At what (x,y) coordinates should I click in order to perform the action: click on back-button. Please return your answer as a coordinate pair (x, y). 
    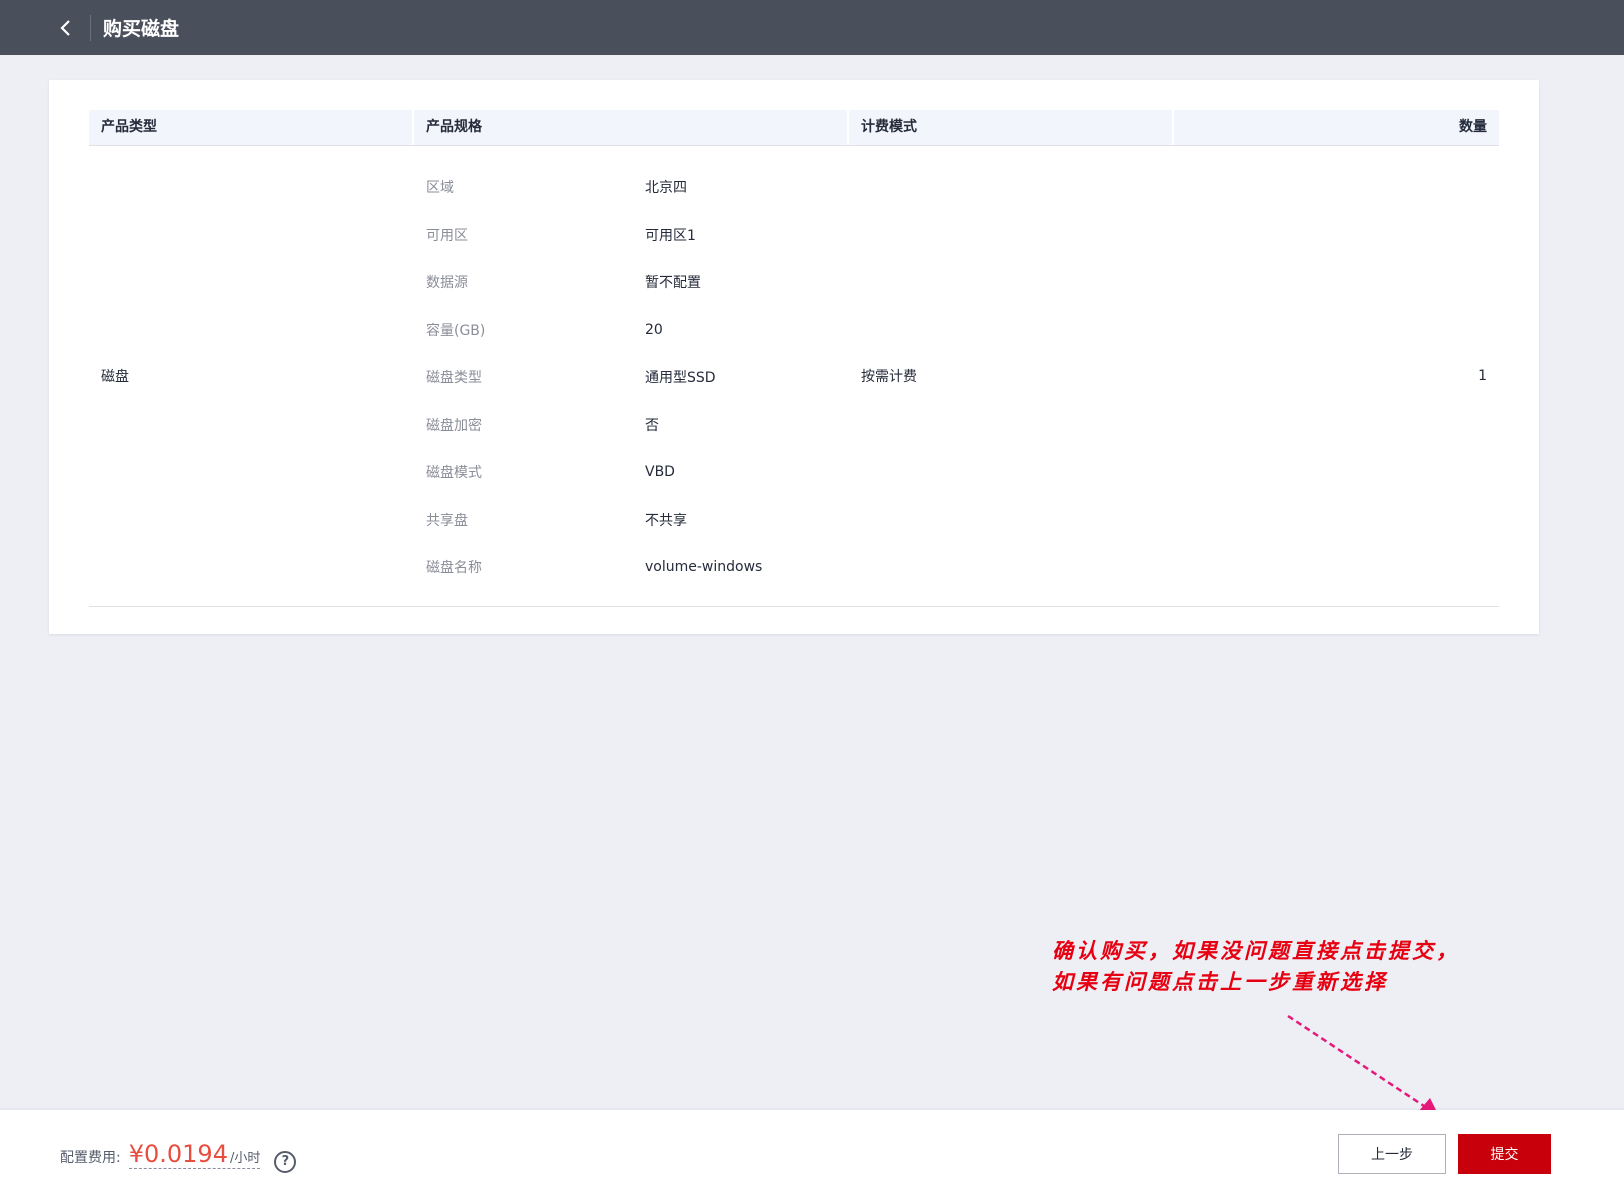
    Looking at the image, I should click on (66, 27).